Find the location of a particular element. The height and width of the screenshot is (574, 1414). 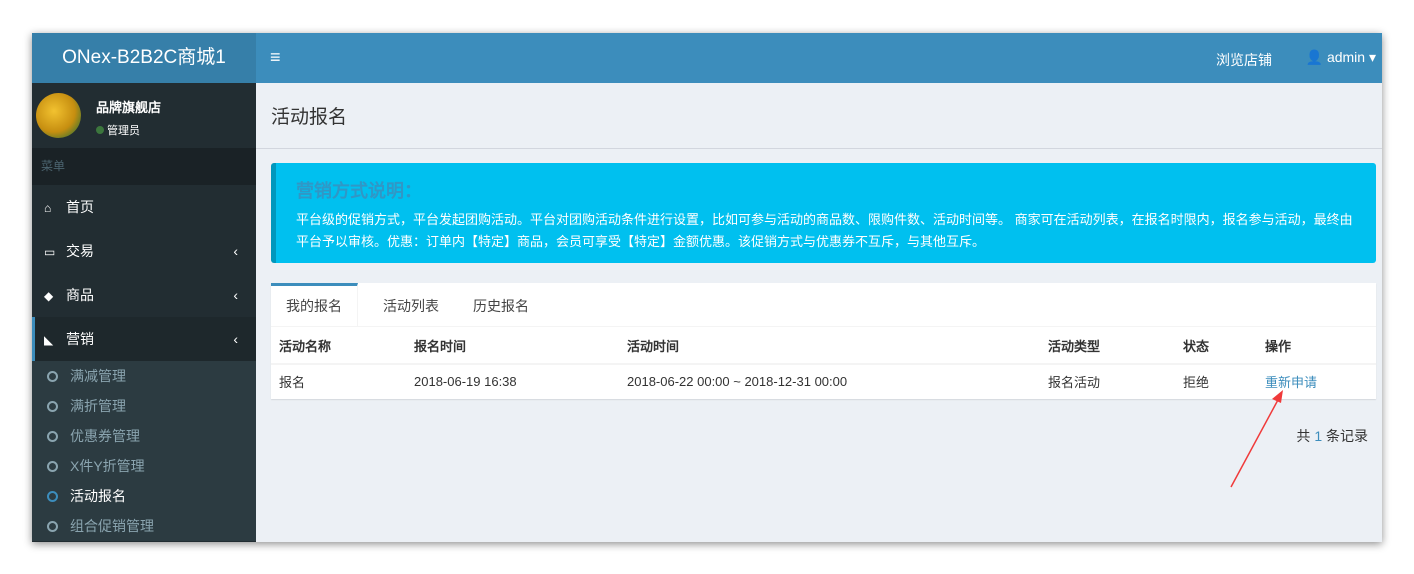

annotation-arrow-icon is located at coordinates (1256, 439).